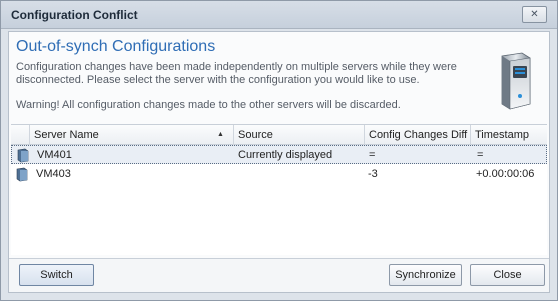 This screenshot has width=558, height=301. What do you see at coordinates (279, 174) in the screenshot?
I see `table-row: VM403 -3 +0.00:00:06` at bounding box center [279, 174].